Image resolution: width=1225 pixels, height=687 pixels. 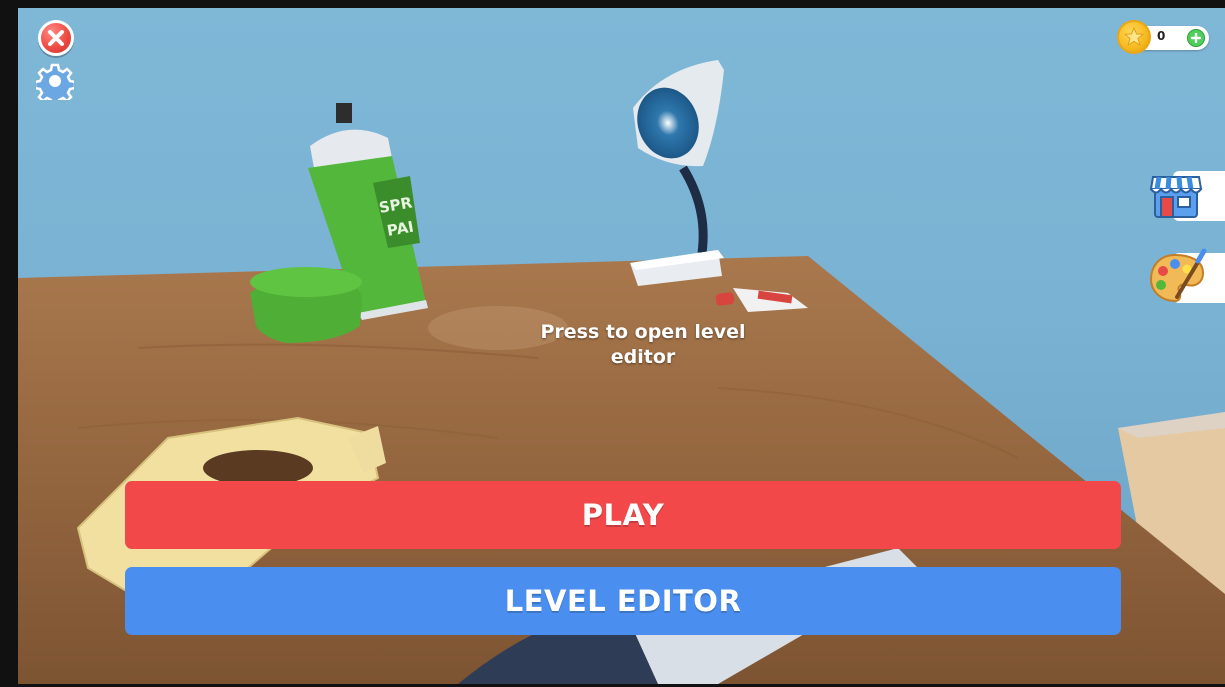 What do you see at coordinates (623, 515) in the screenshot?
I see `play-button: PLAY` at bounding box center [623, 515].